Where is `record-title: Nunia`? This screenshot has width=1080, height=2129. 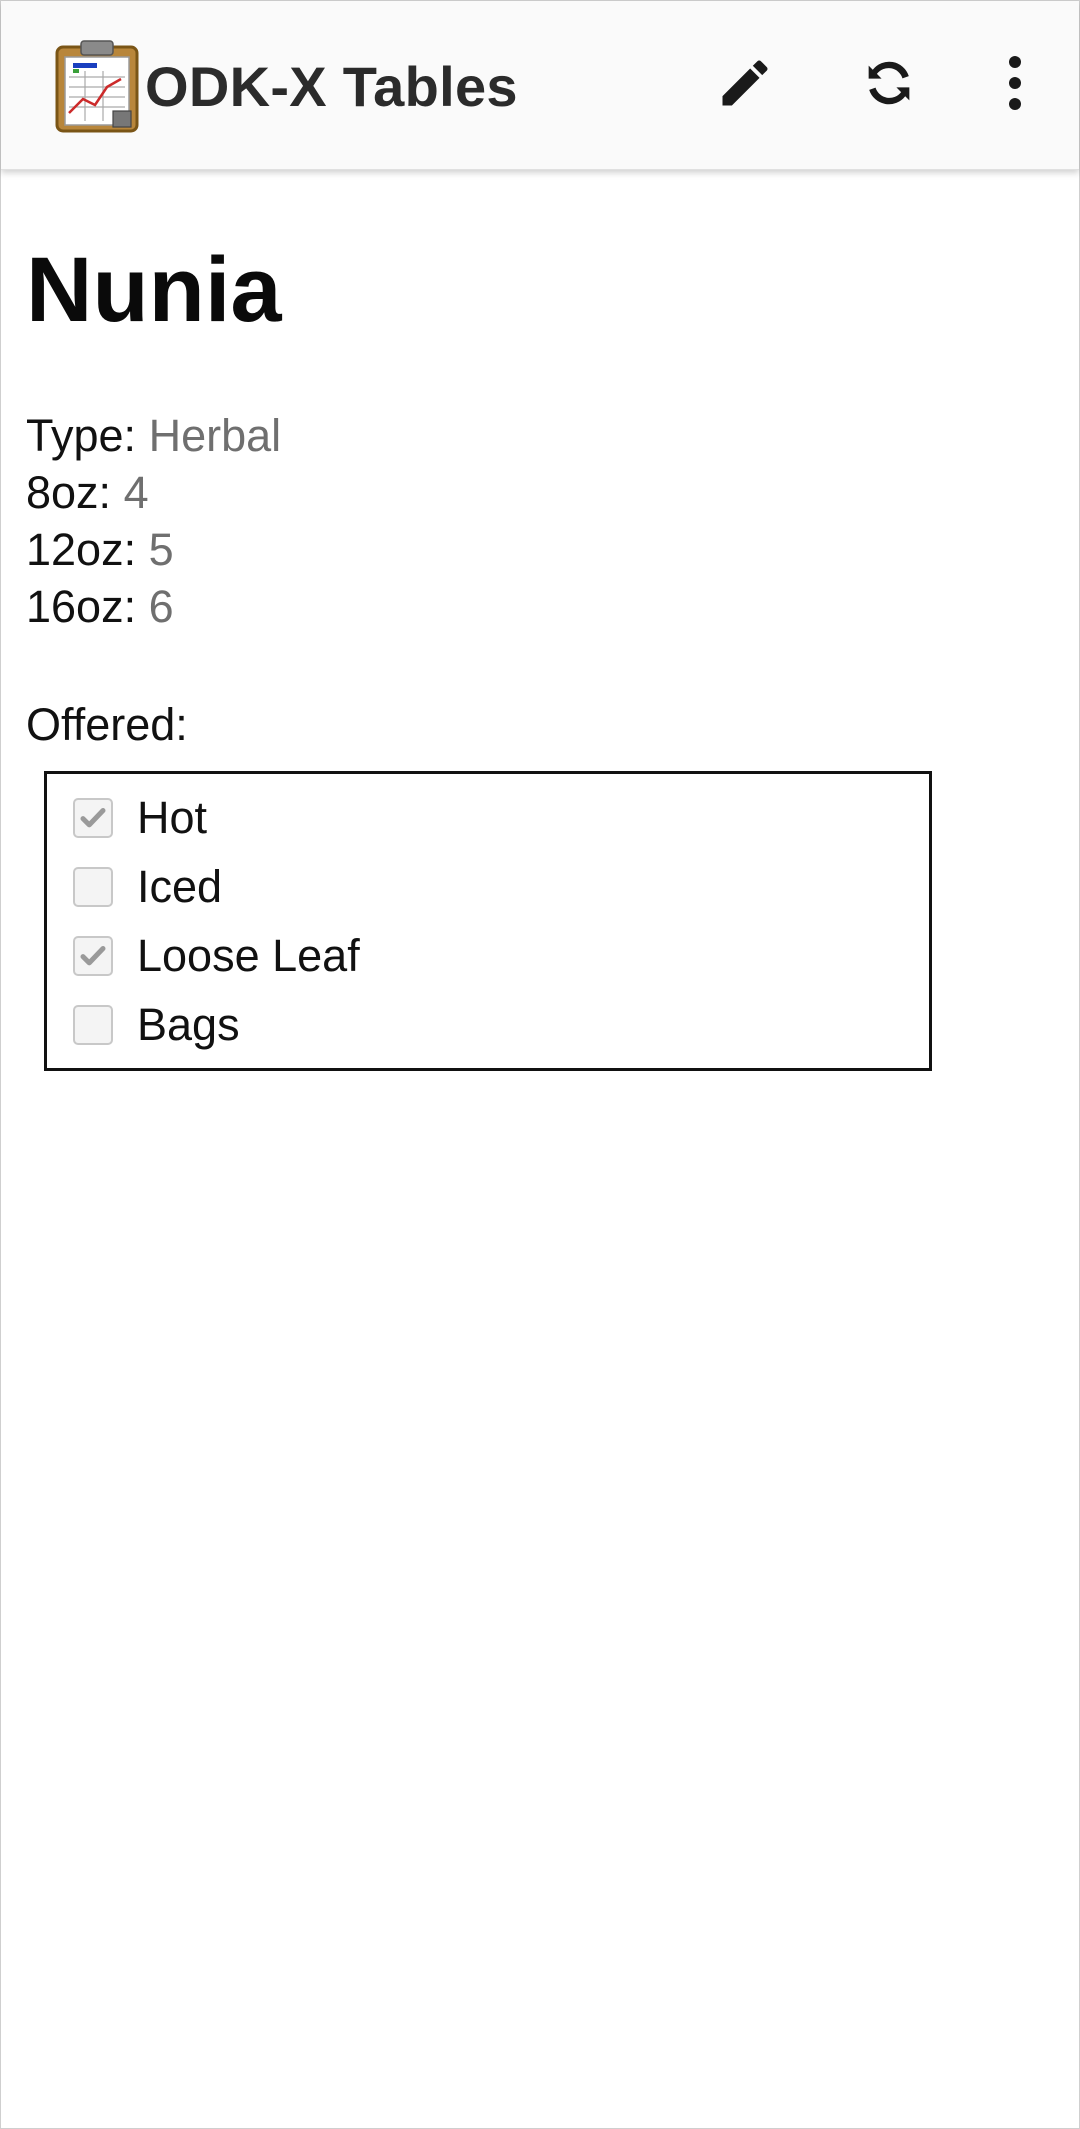
record-title: Nunia is located at coordinates (154, 290).